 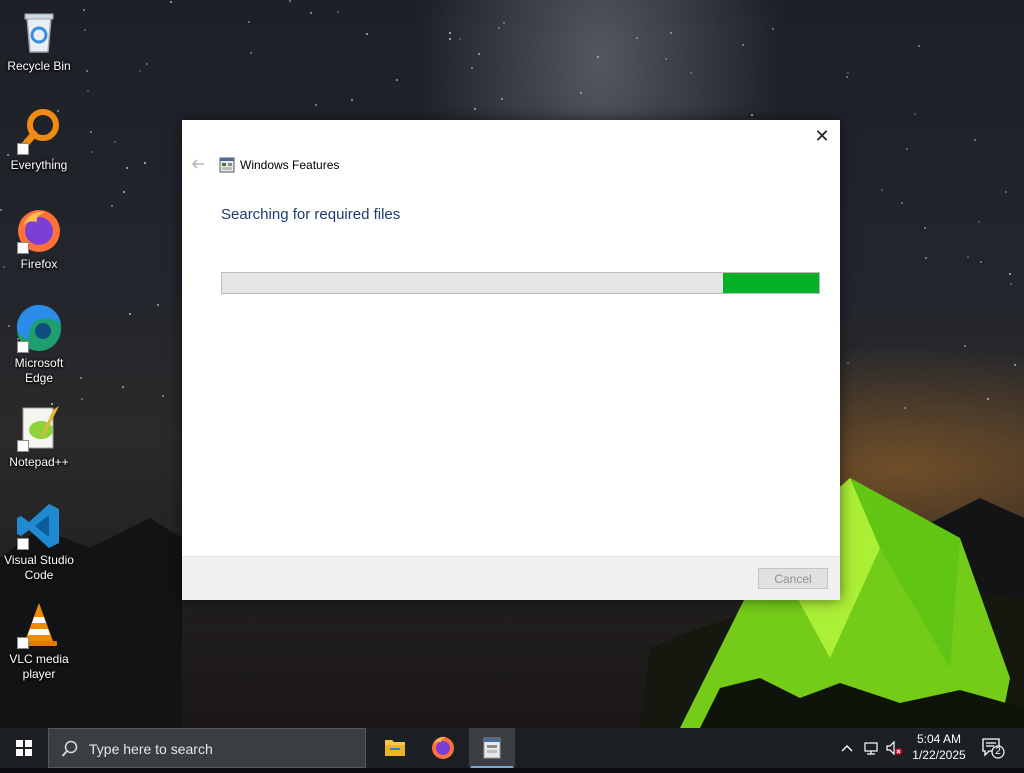 What do you see at coordinates (939, 739) in the screenshot?
I see `clock-time: 5:04 AM` at bounding box center [939, 739].